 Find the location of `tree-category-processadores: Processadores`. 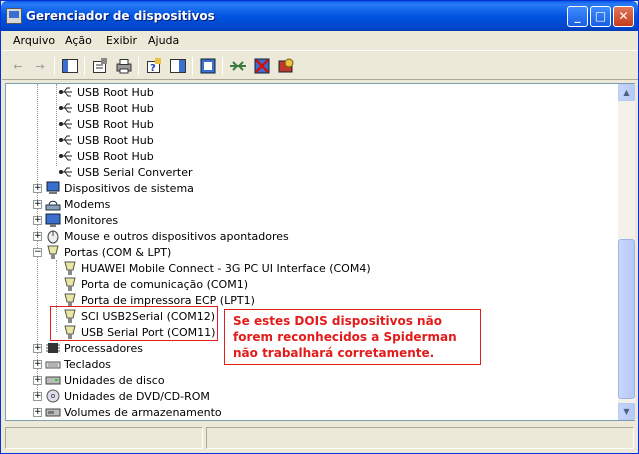

tree-category-processadores: Processadores is located at coordinates (94, 348).